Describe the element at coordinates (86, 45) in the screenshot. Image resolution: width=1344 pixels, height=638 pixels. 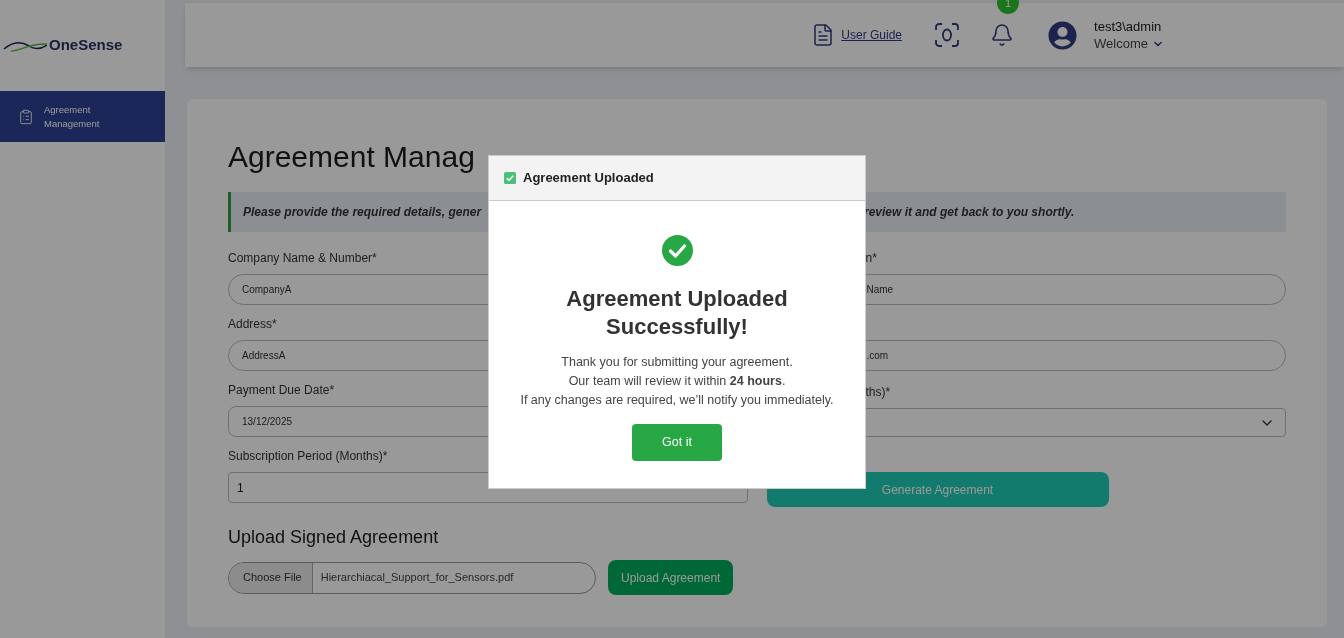
I see `logo-text: OneSense` at that location.